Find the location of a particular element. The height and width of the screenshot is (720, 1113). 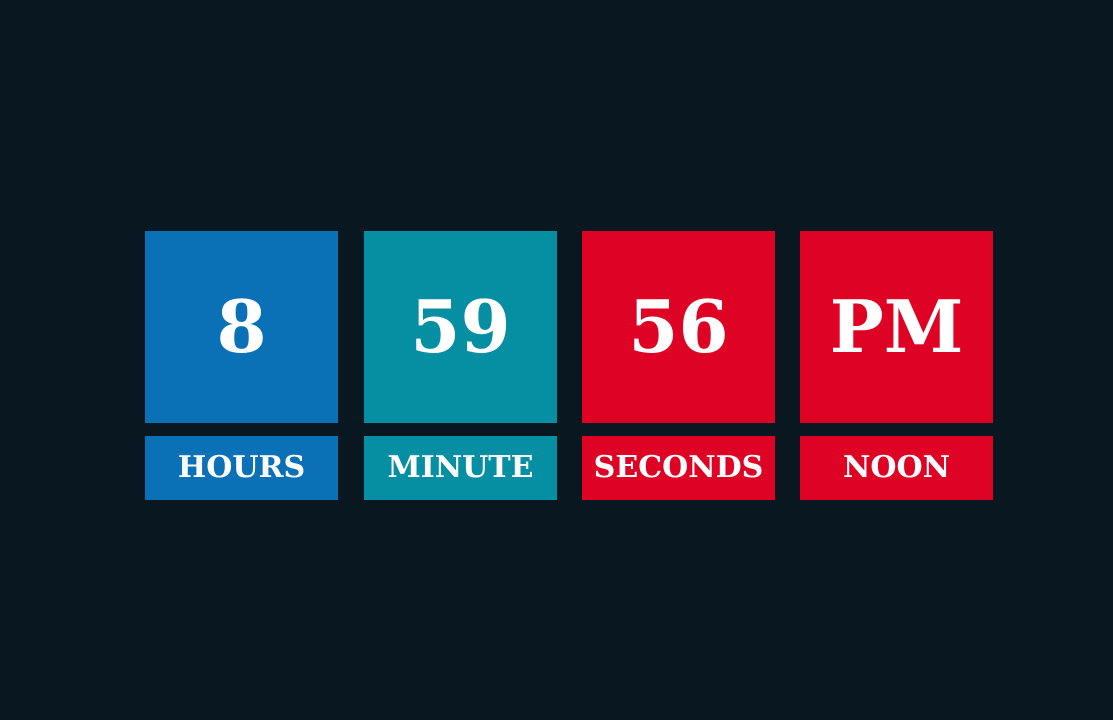

noon-value: PM is located at coordinates (896, 327).